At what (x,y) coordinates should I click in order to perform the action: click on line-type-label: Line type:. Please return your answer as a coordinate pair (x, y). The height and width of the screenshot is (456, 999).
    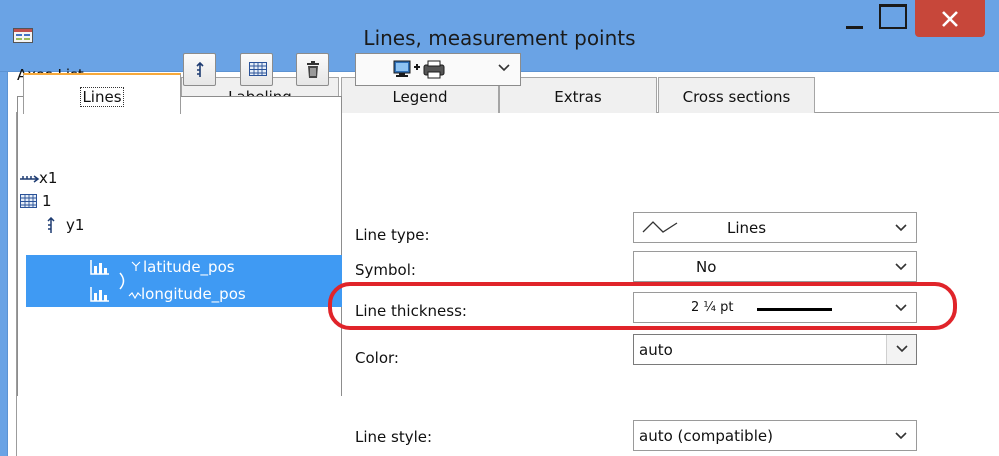
    Looking at the image, I should click on (392, 235).